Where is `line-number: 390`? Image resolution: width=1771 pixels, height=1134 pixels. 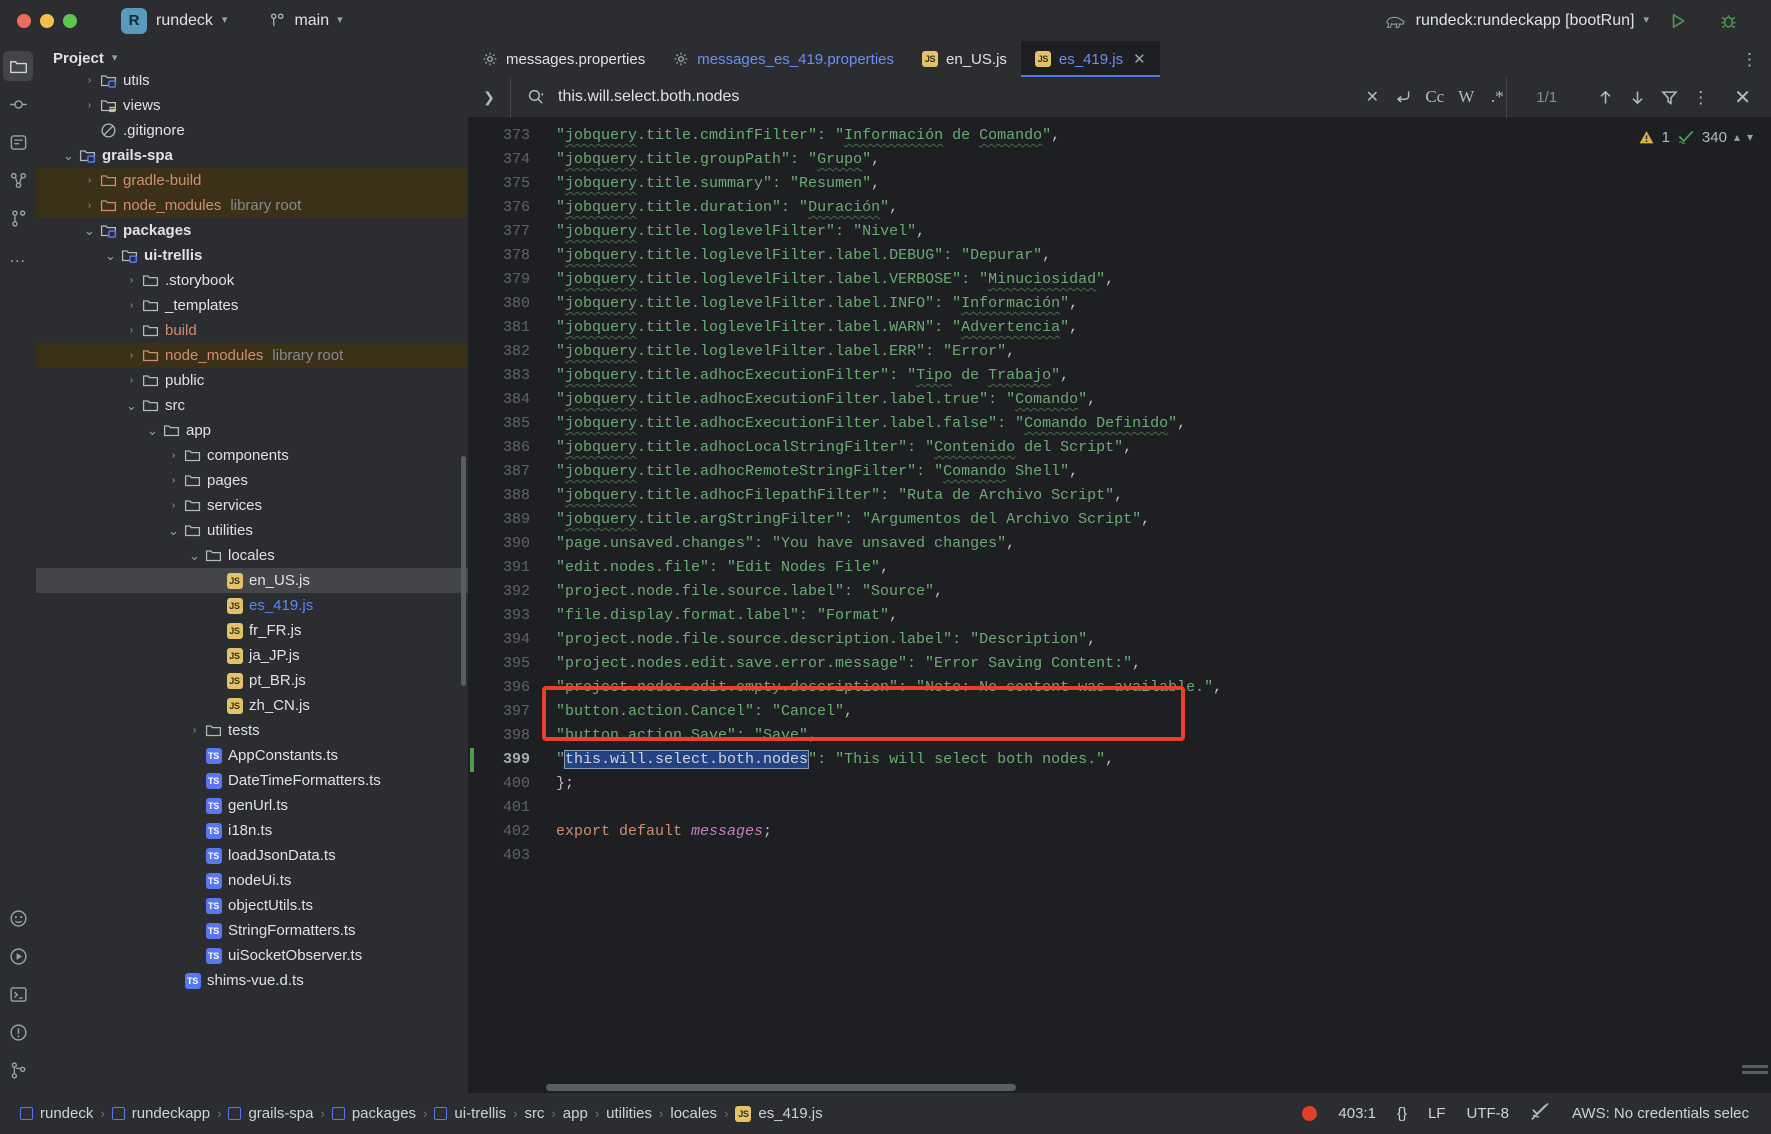
line-number: 390 is located at coordinates (507, 544).